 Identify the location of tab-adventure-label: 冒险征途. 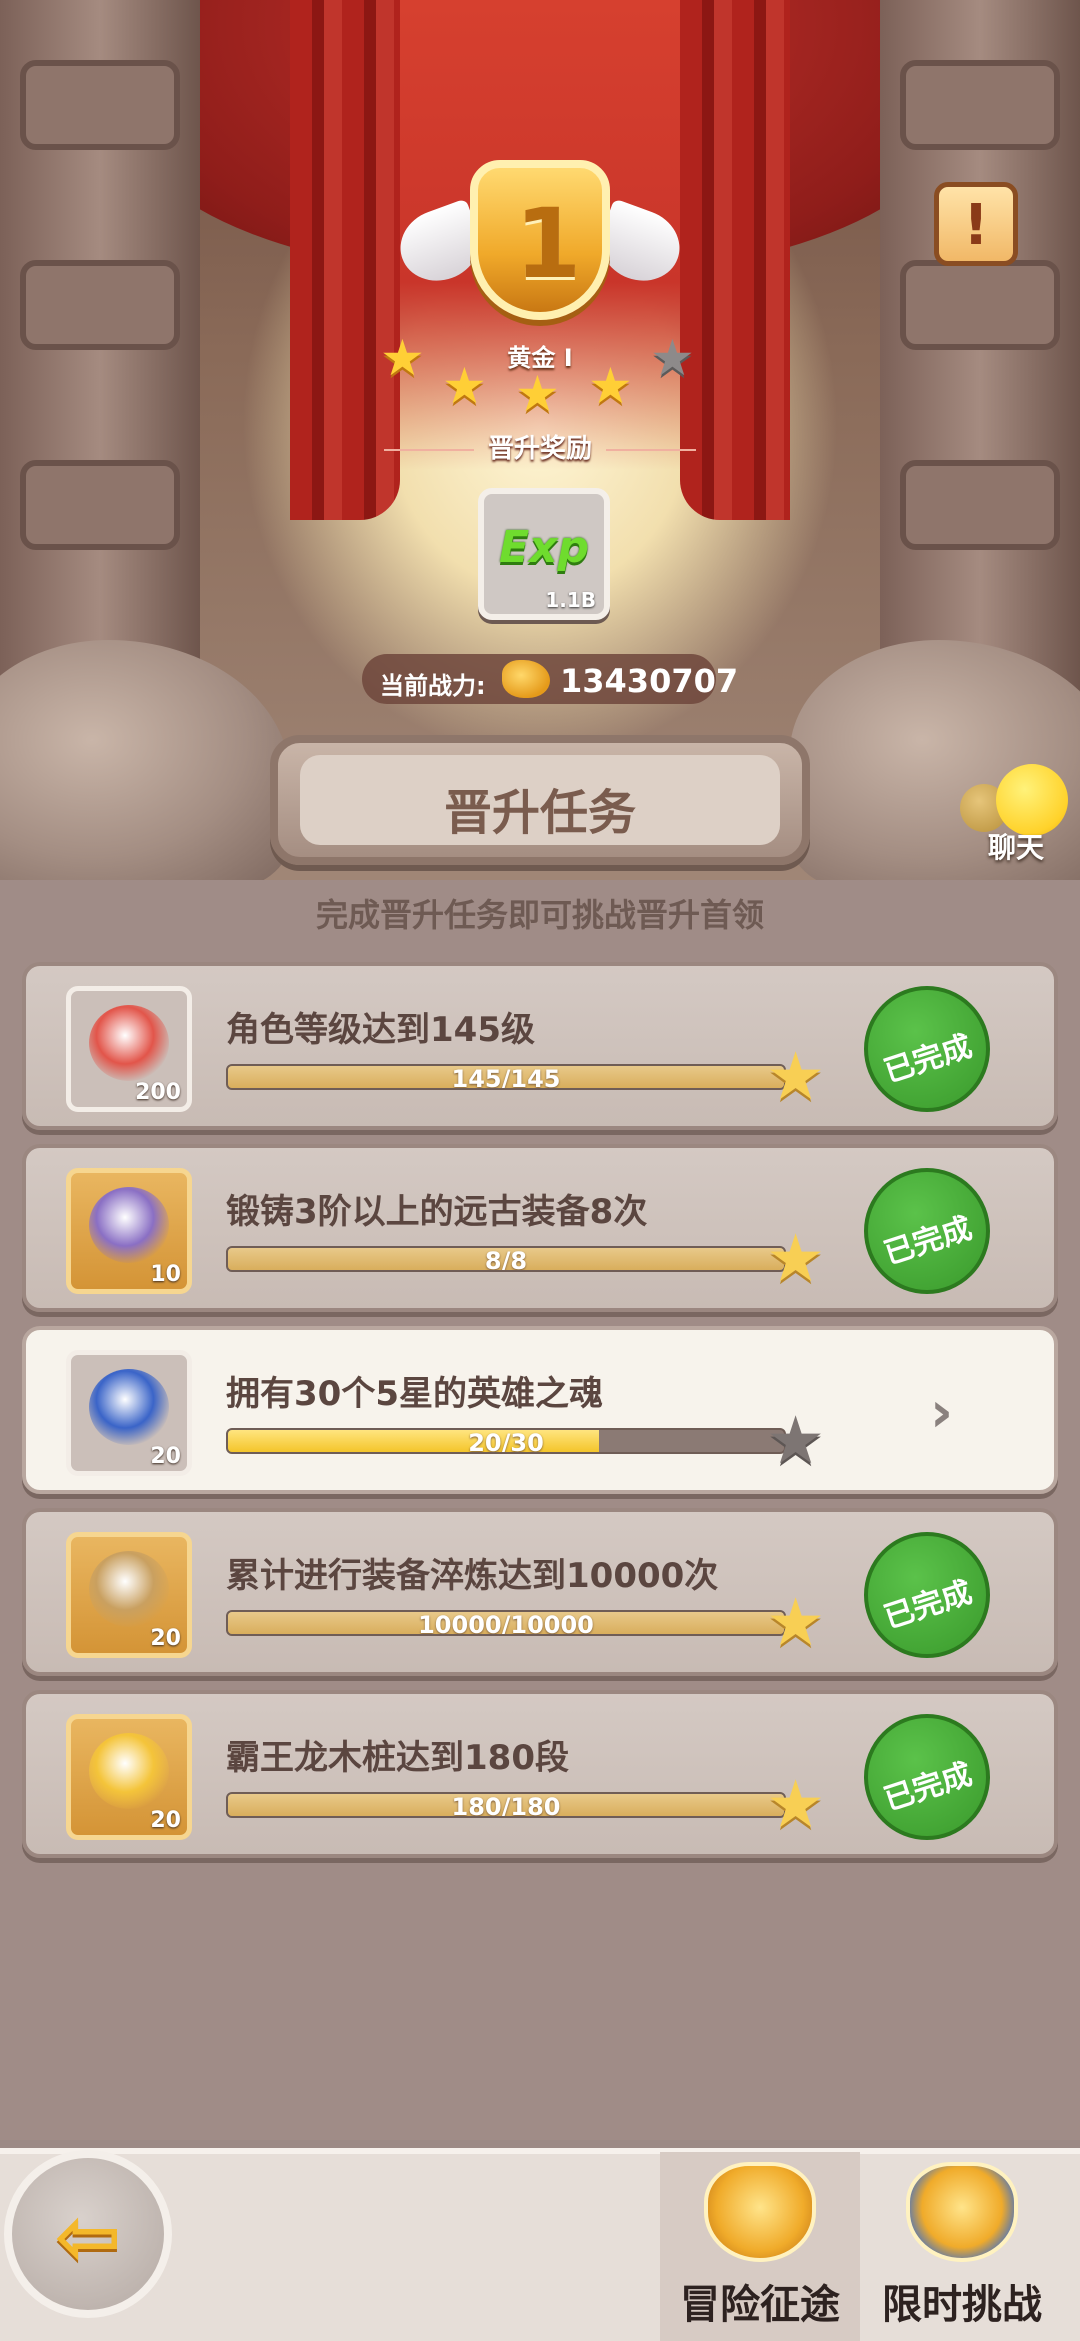
(760, 2305).